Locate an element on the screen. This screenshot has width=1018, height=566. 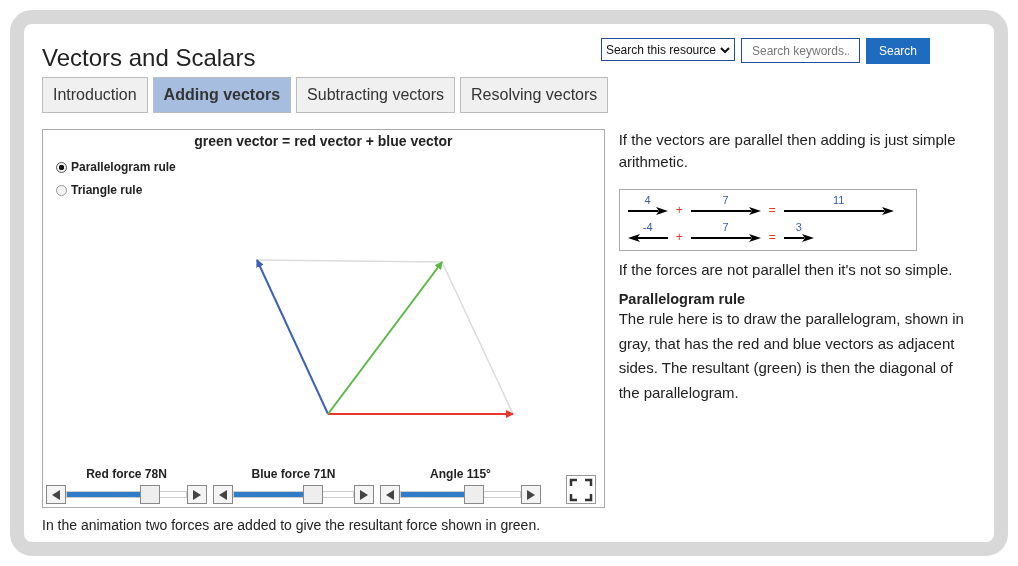
slider-label: Angle 115° is located at coordinates (460, 474).